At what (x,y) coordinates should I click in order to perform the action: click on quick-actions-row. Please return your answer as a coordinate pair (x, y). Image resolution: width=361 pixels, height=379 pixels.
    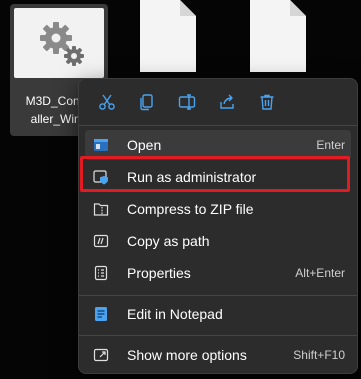
    Looking at the image, I should click on (187, 102).